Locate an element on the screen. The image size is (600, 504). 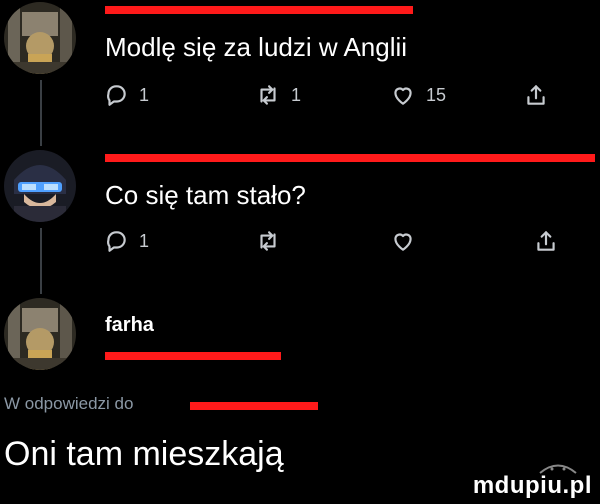
tweet-text: Oni tam mieszkają is located at coordinates (144, 454).